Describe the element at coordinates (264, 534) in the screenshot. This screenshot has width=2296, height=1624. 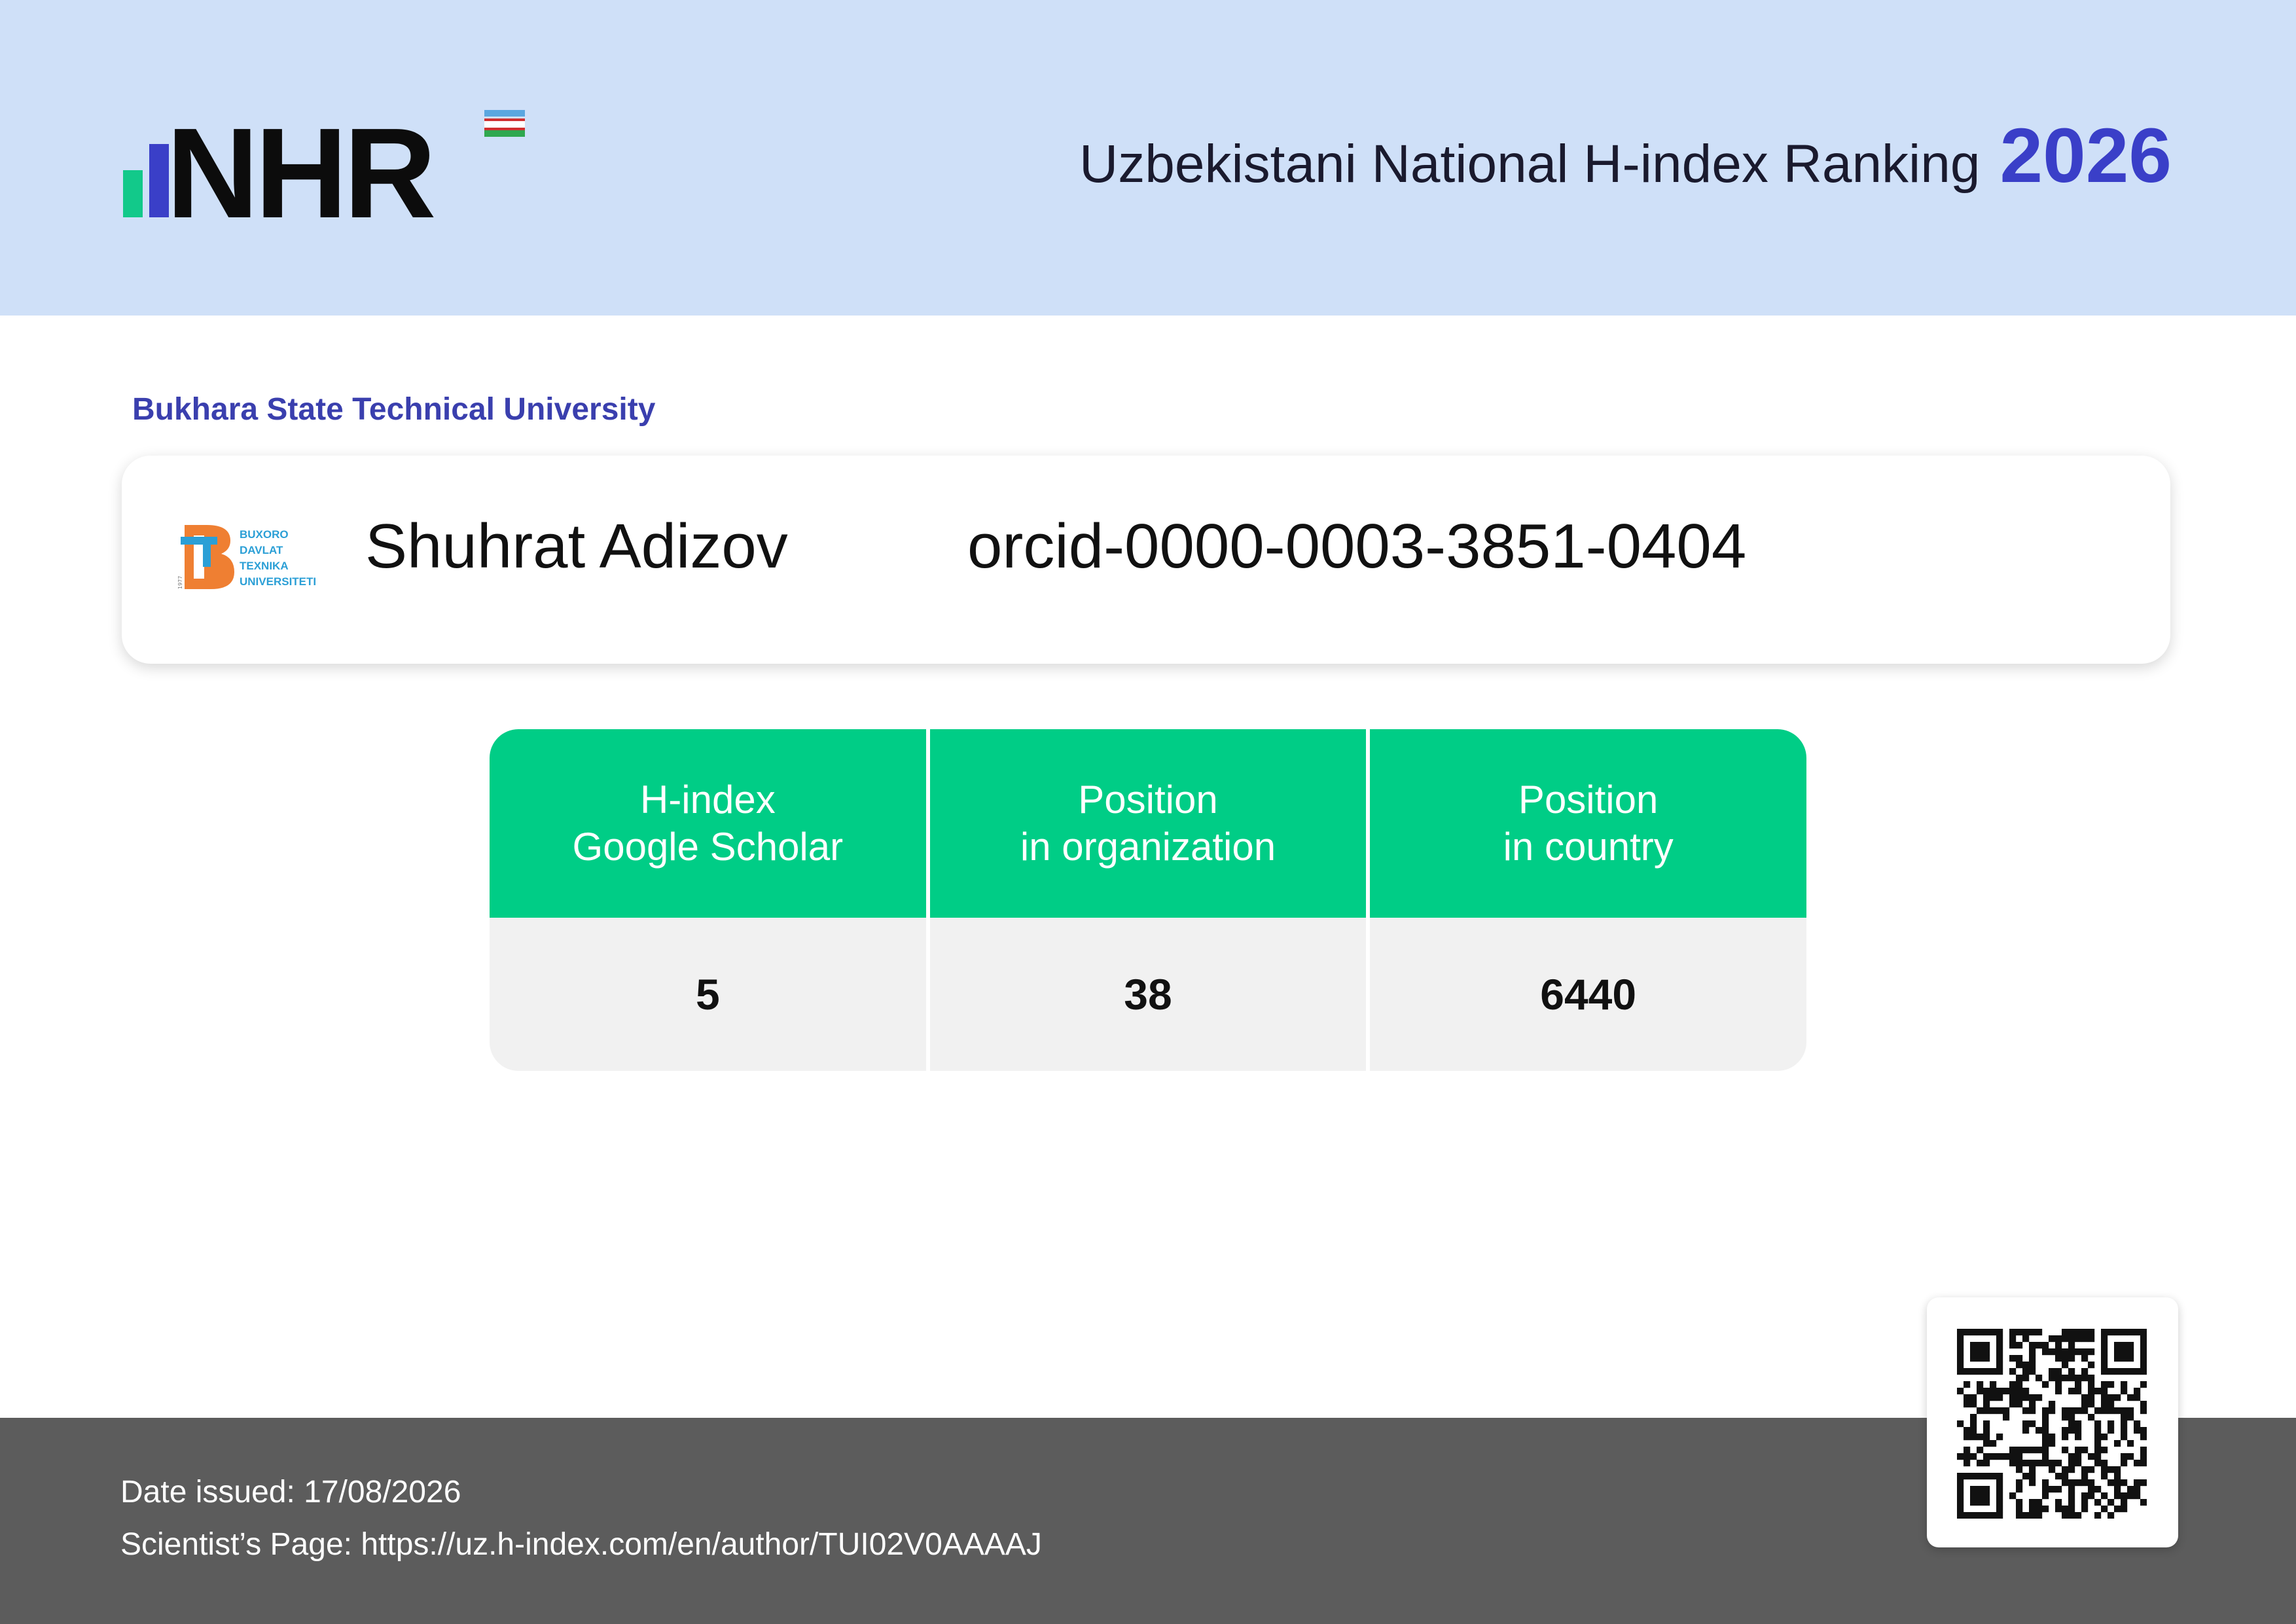
I see `university-logo-line-1: BUXORO` at that location.